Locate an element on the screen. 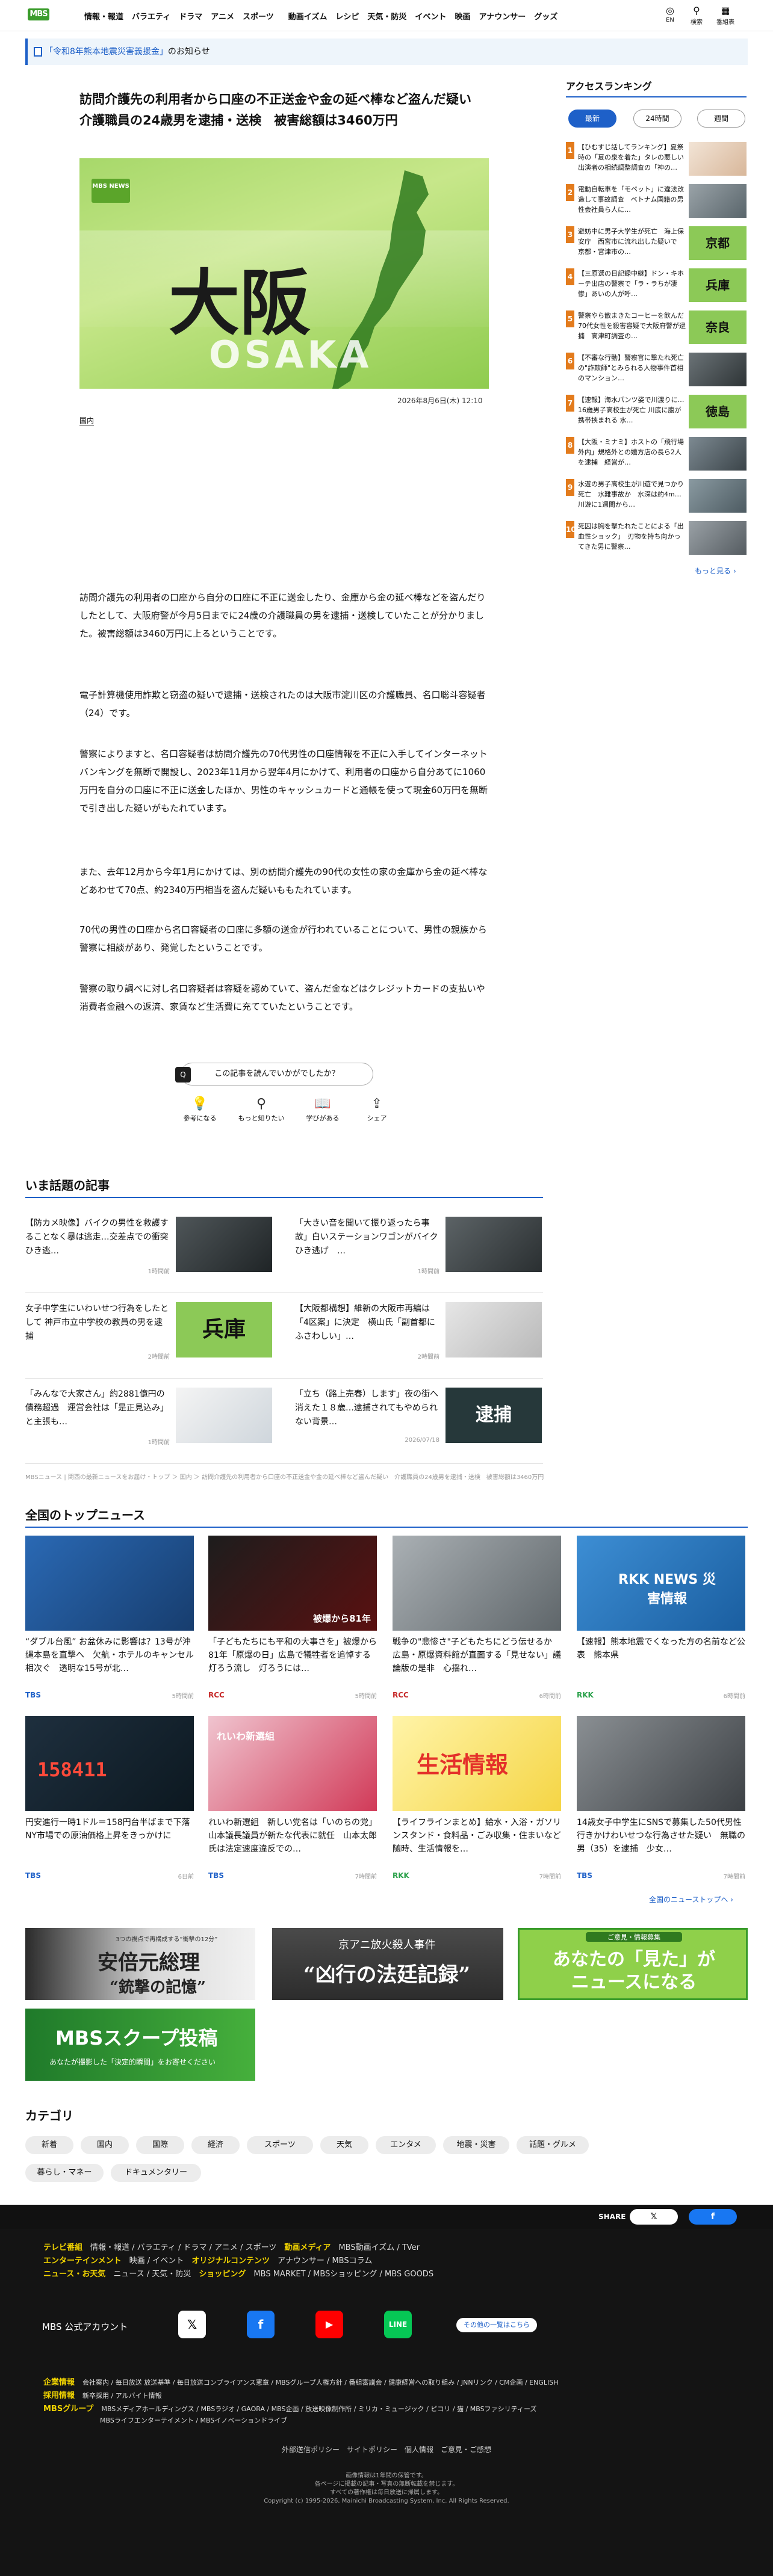 Image resolution: width=773 pixels, height=2576 pixels. category-chip: 話題・グルメ is located at coordinates (553, 2145).